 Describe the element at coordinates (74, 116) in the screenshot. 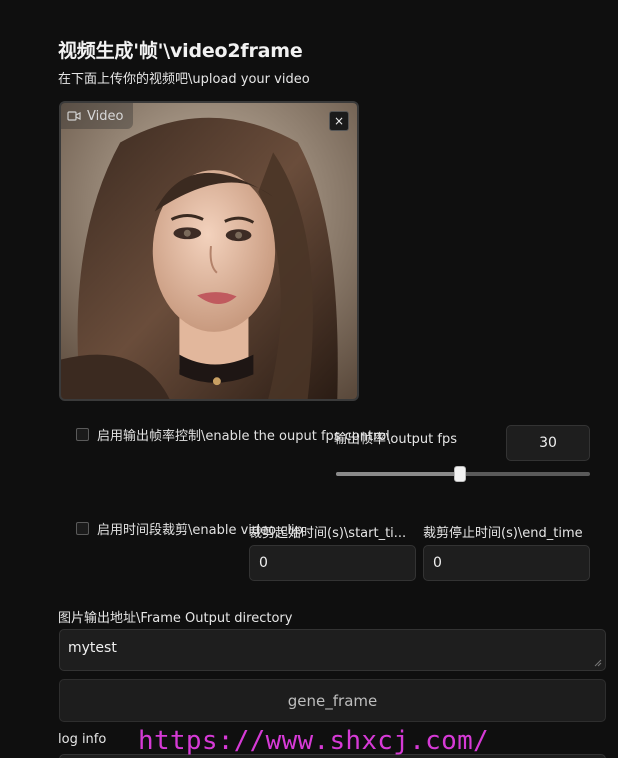

I see `video-camera-icon` at that location.